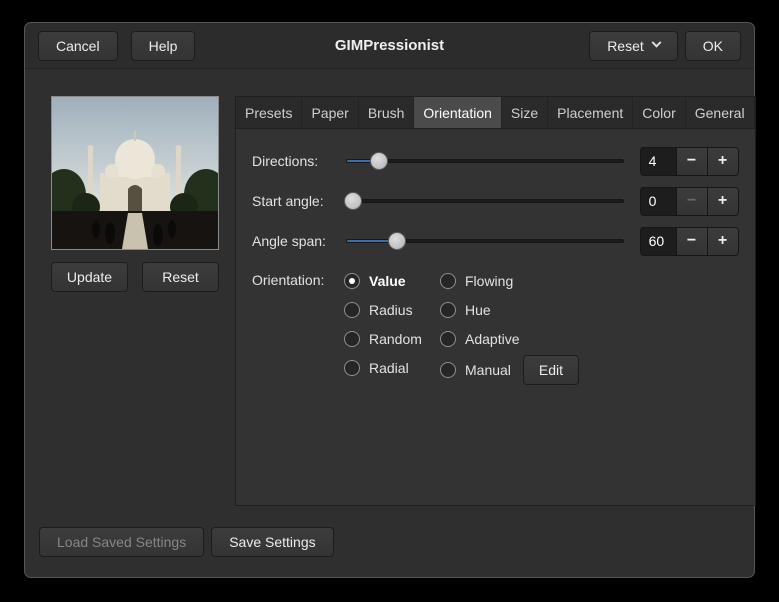  I want to click on radio-value: Value, so click(392, 280).